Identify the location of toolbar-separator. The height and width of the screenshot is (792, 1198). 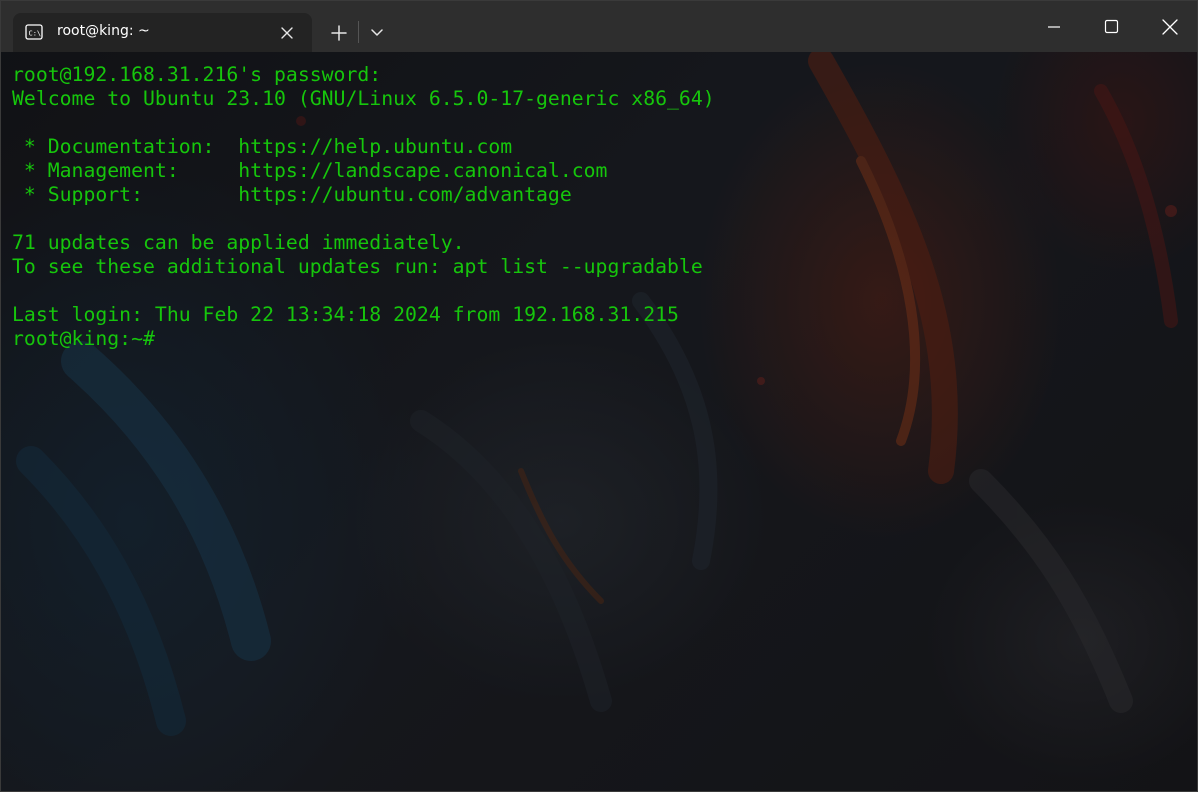
(358, 32).